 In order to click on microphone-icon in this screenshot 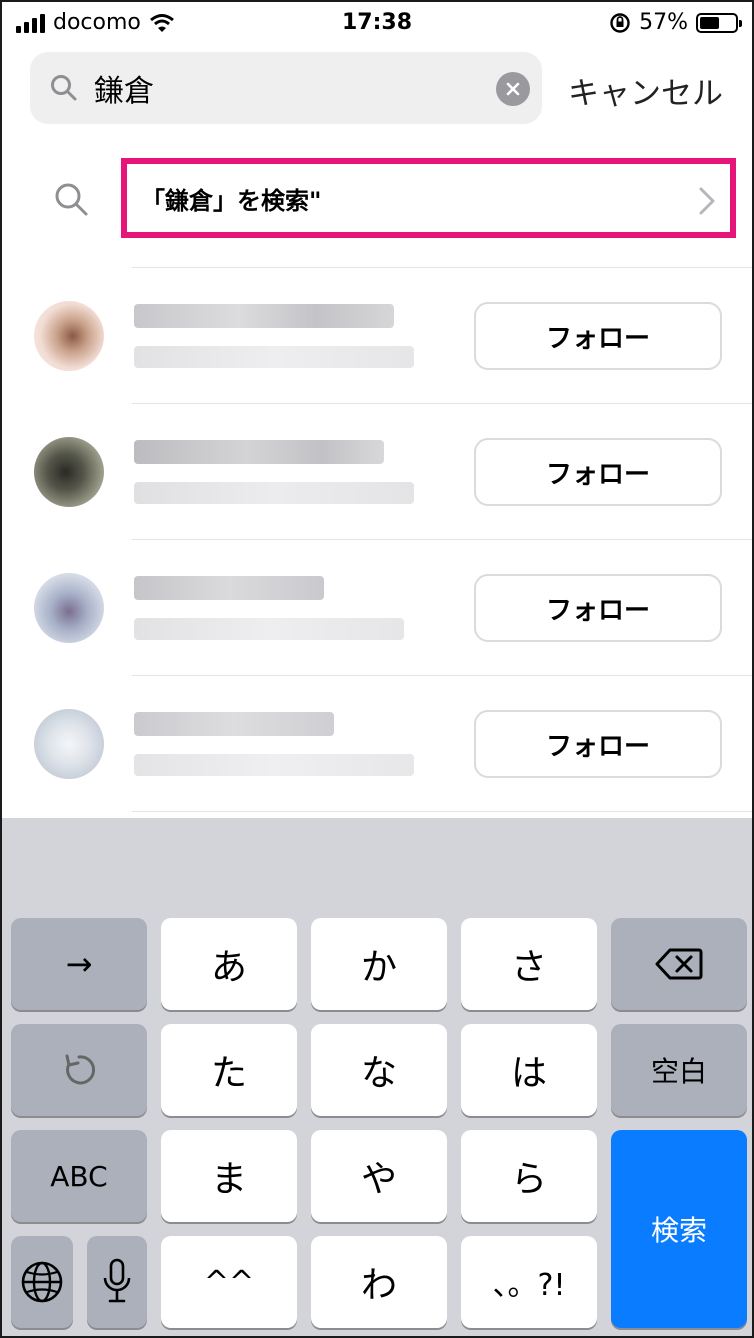, I will do `click(117, 1280)`.